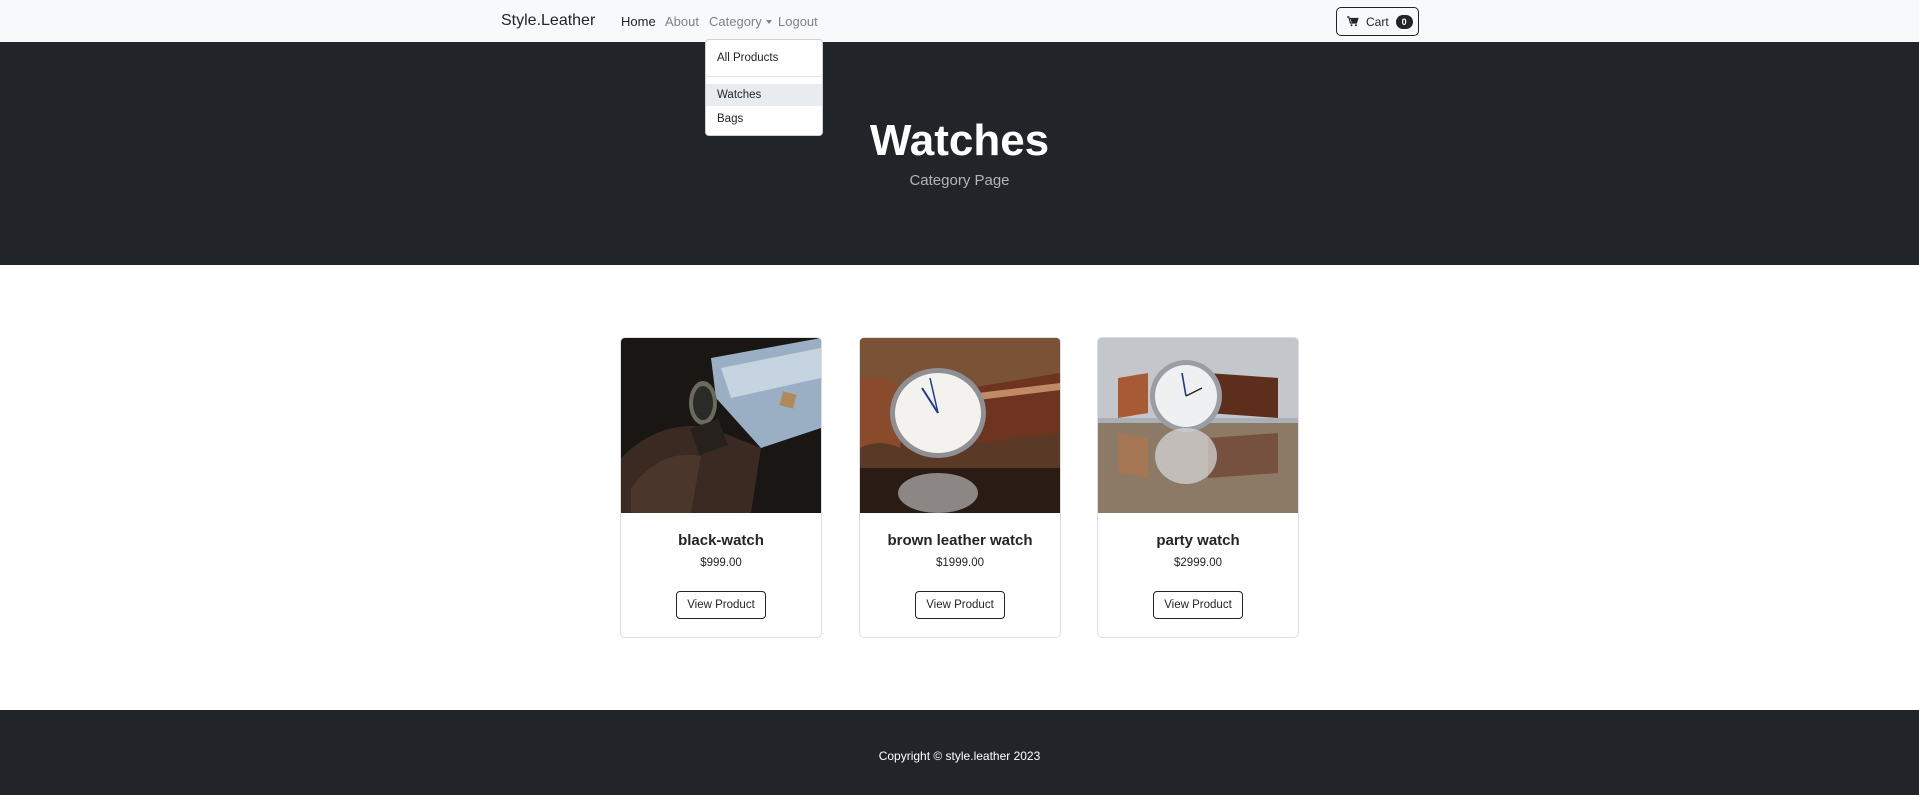  I want to click on cart-label: Cart, so click(1377, 21).